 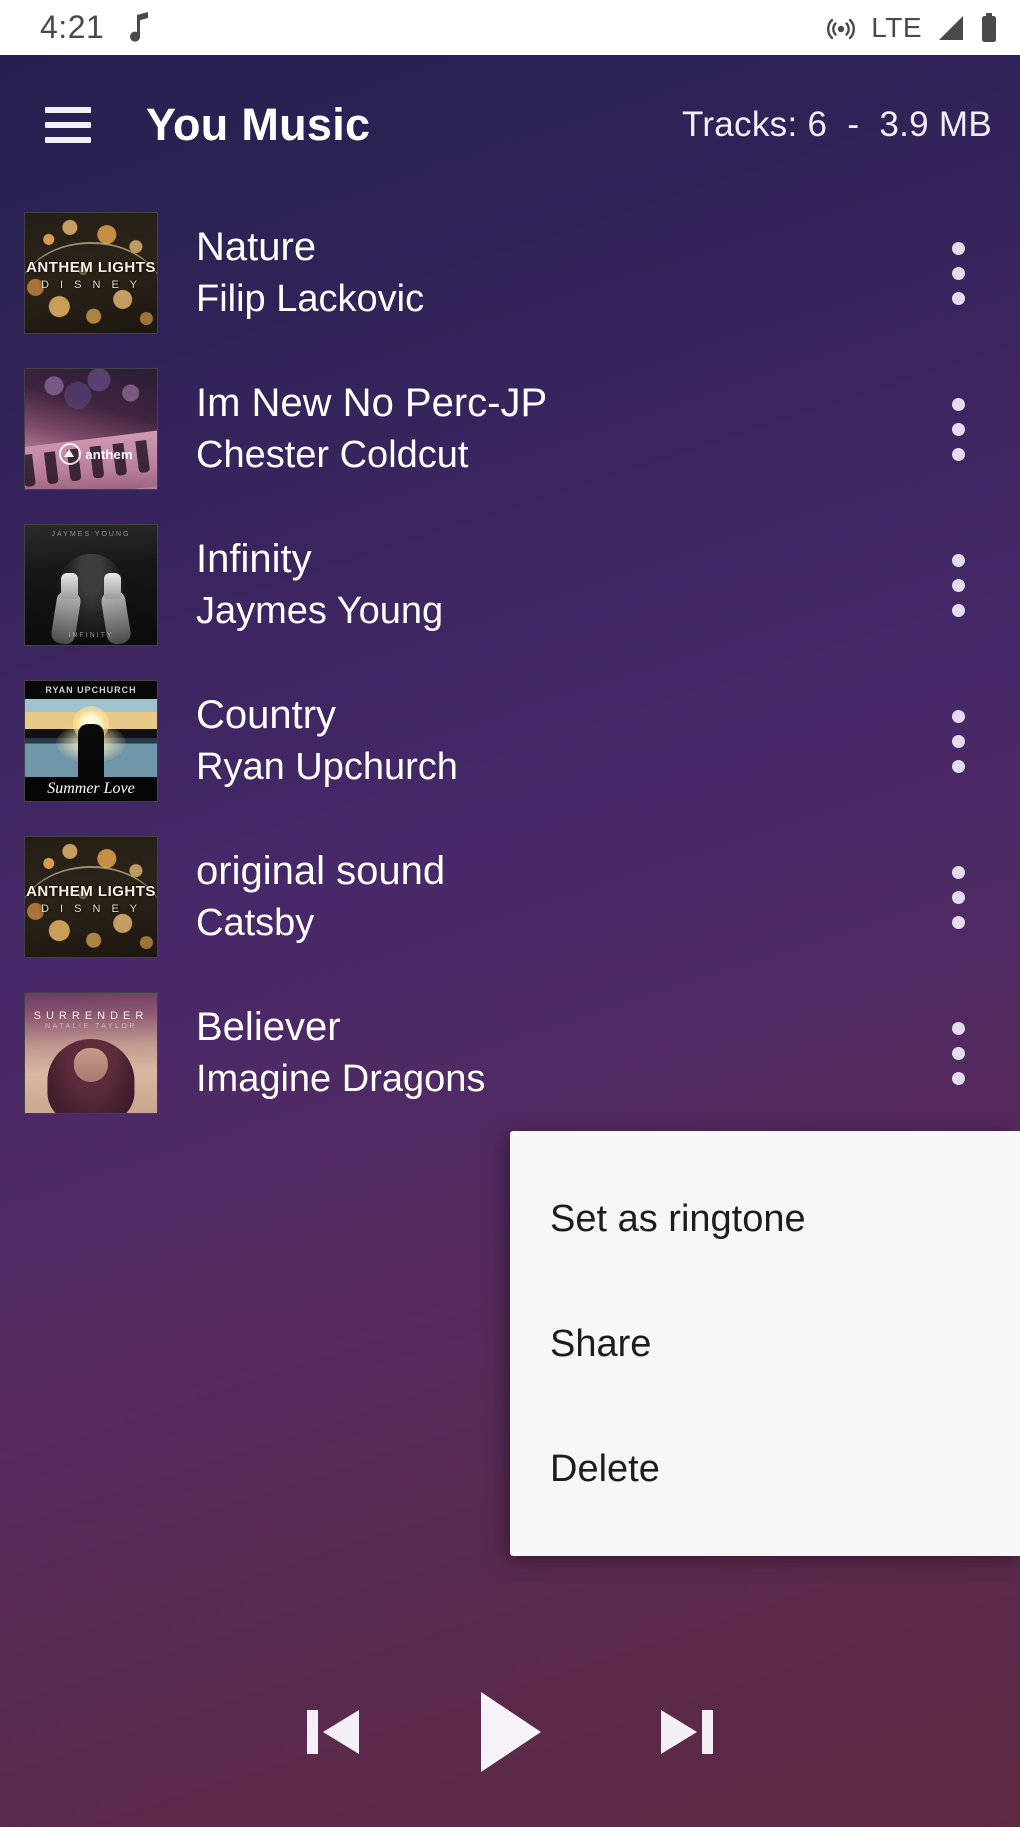 What do you see at coordinates (91, 534) in the screenshot?
I see `album-art-title: JAYMES YOUNG` at bounding box center [91, 534].